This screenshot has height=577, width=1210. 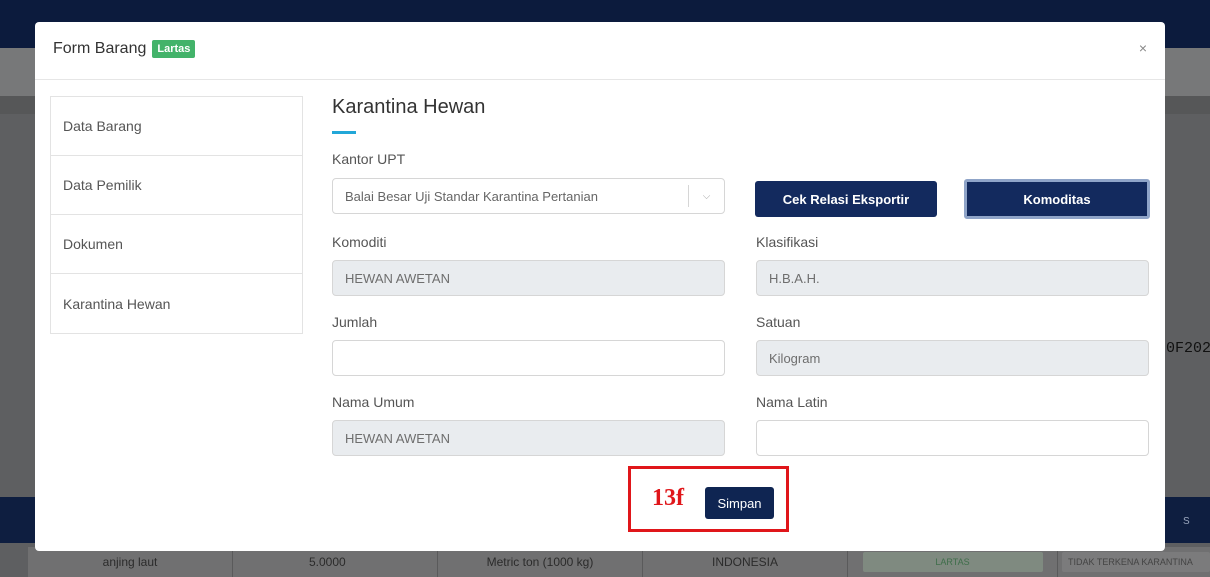 I want to click on close-icon: ×, so click(x=1143, y=48).